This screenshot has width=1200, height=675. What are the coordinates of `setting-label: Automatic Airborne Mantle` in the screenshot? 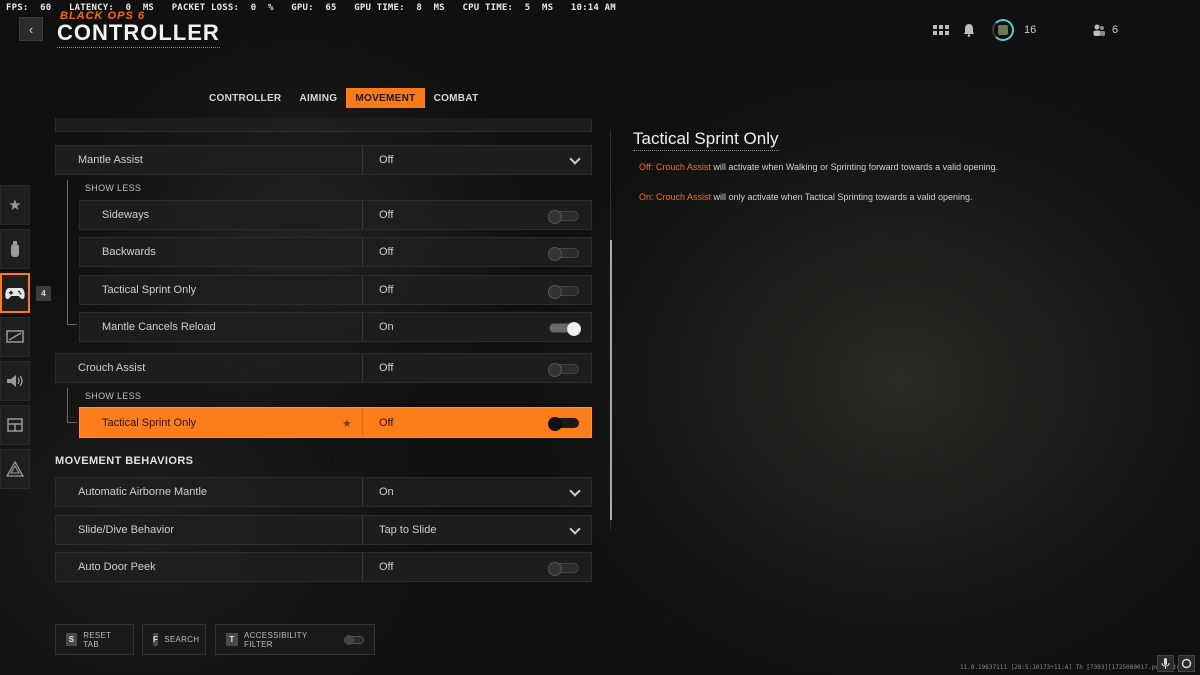 It's located at (143, 492).